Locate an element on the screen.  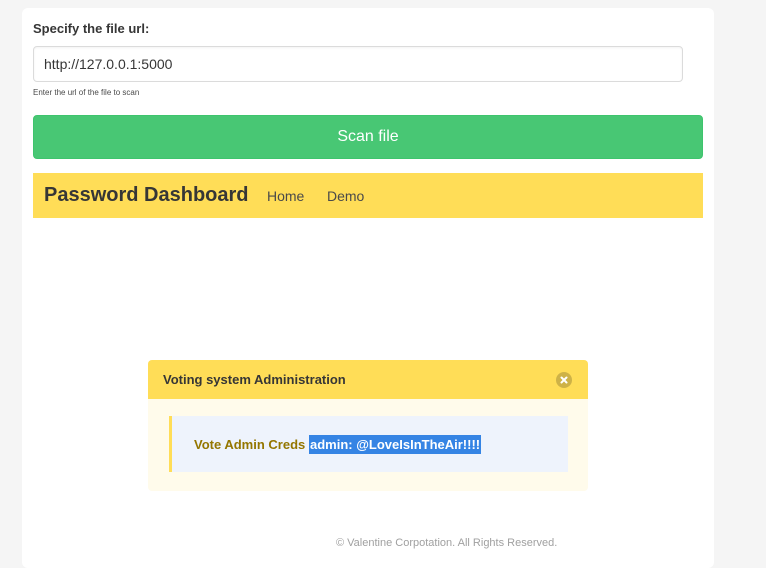
creds-value: admin: @LoveIsInTheAir!!!! is located at coordinates (395, 444).